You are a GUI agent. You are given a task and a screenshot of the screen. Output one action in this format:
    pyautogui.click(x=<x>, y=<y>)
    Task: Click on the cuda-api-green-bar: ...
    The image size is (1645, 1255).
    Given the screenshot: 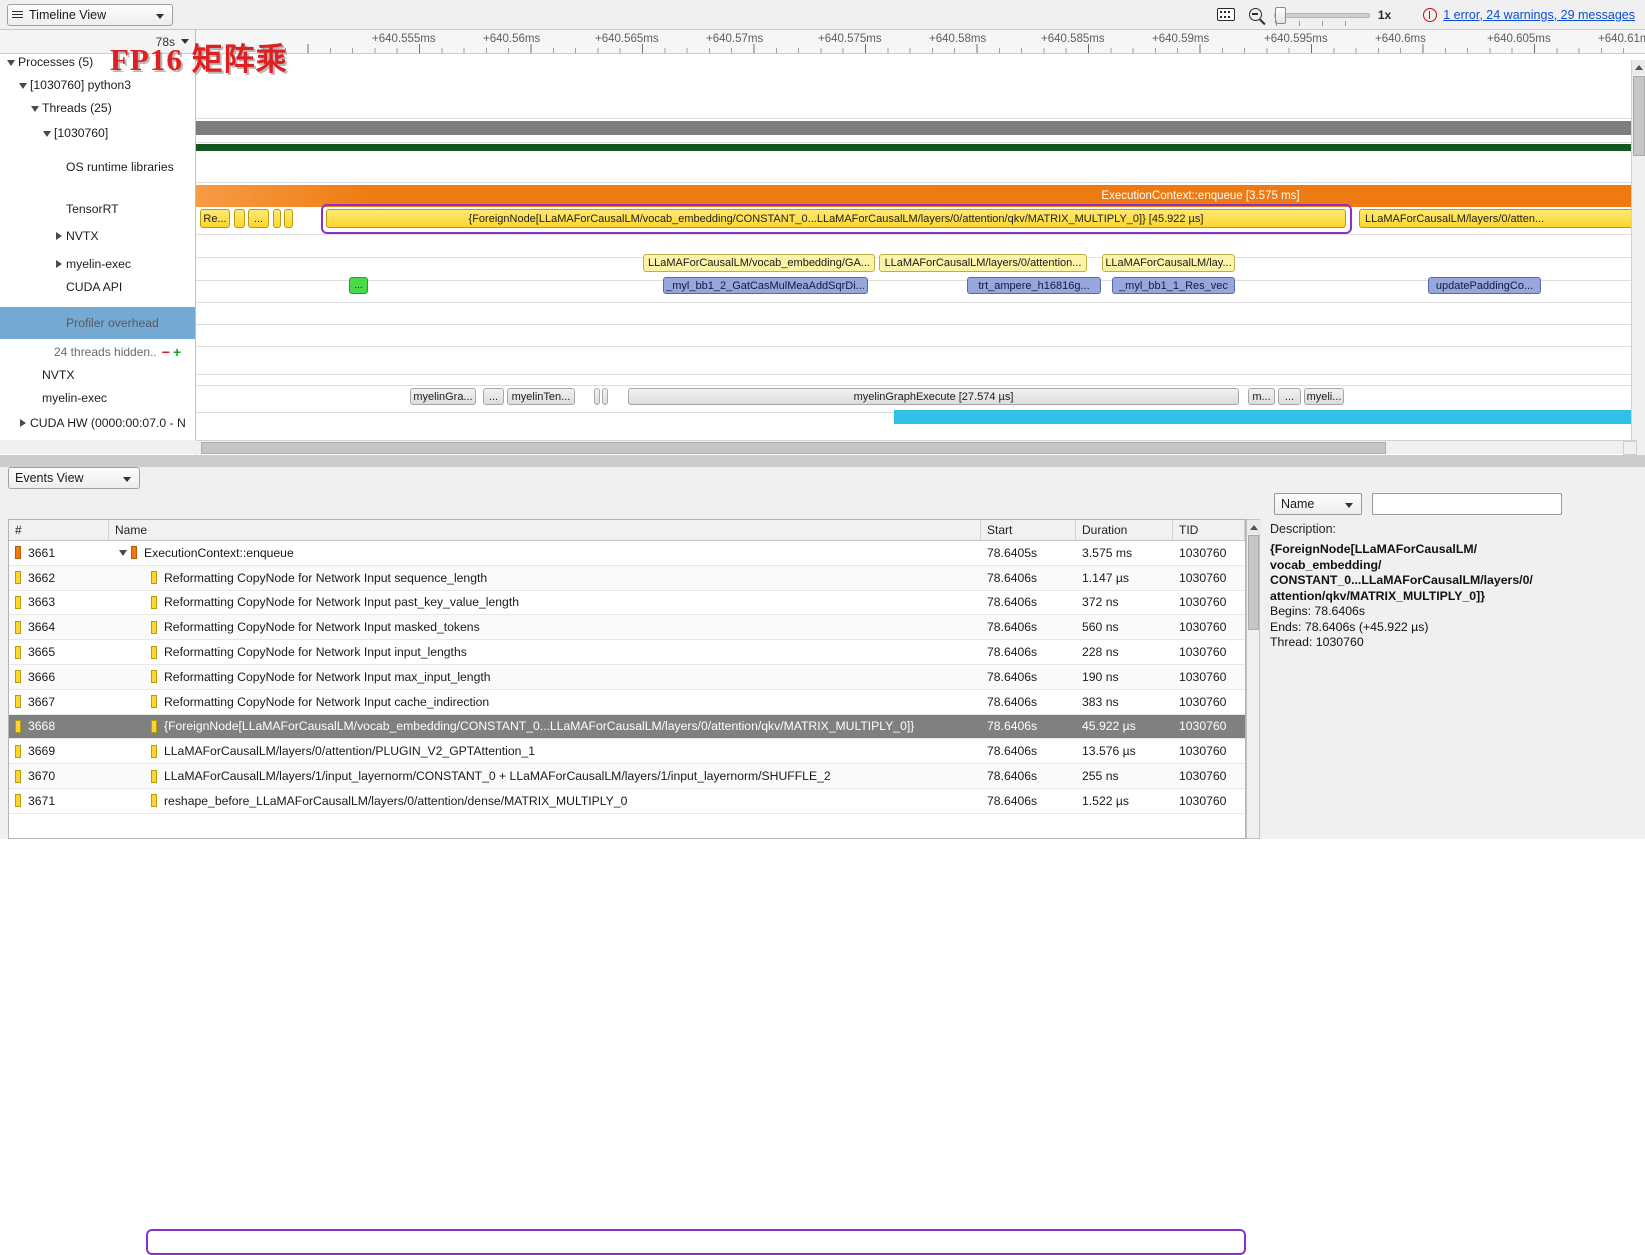 What is the action you would take?
    pyautogui.click(x=358, y=285)
    